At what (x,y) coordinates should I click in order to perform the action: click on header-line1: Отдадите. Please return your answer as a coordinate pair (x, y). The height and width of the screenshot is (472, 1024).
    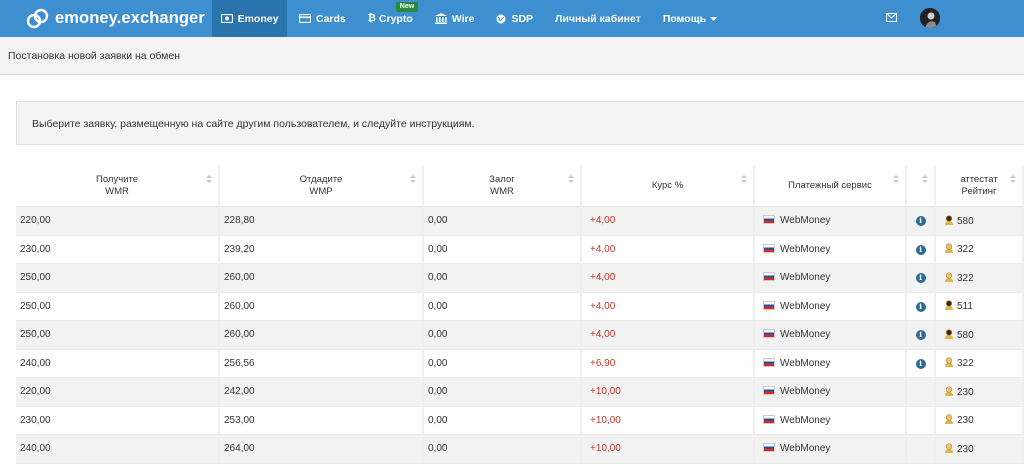
    Looking at the image, I should click on (321, 179).